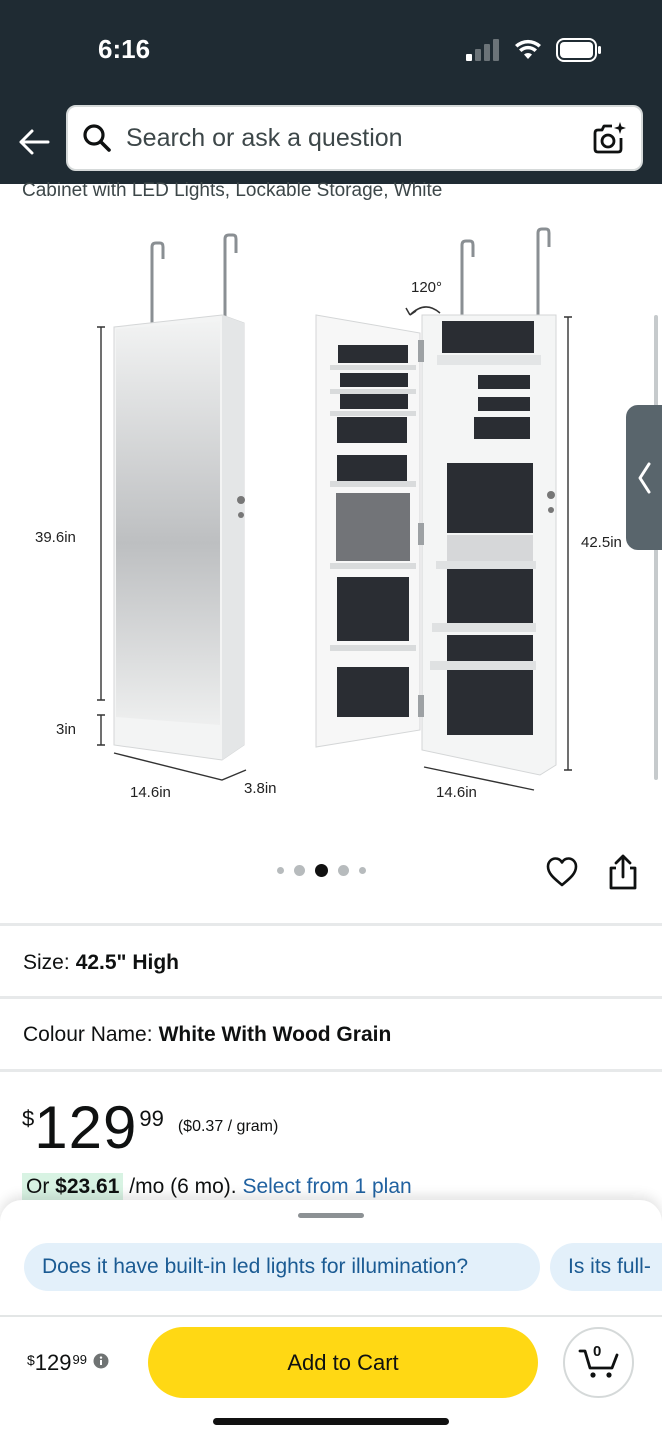  What do you see at coordinates (228, 1126) in the screenshot?
I see `unit-price: ($0.37 / gram)` at bounding box center [228, 1126].